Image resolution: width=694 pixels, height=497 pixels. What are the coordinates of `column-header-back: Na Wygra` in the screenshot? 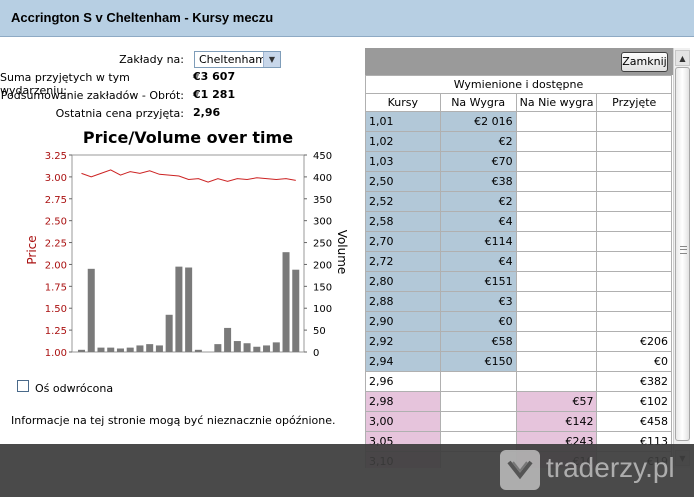 It's located at (478, 102).